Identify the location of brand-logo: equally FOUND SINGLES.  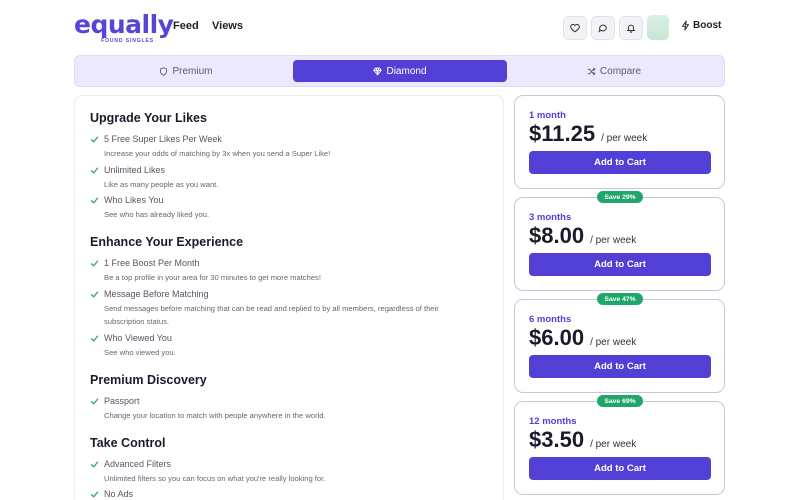
(124, 27).